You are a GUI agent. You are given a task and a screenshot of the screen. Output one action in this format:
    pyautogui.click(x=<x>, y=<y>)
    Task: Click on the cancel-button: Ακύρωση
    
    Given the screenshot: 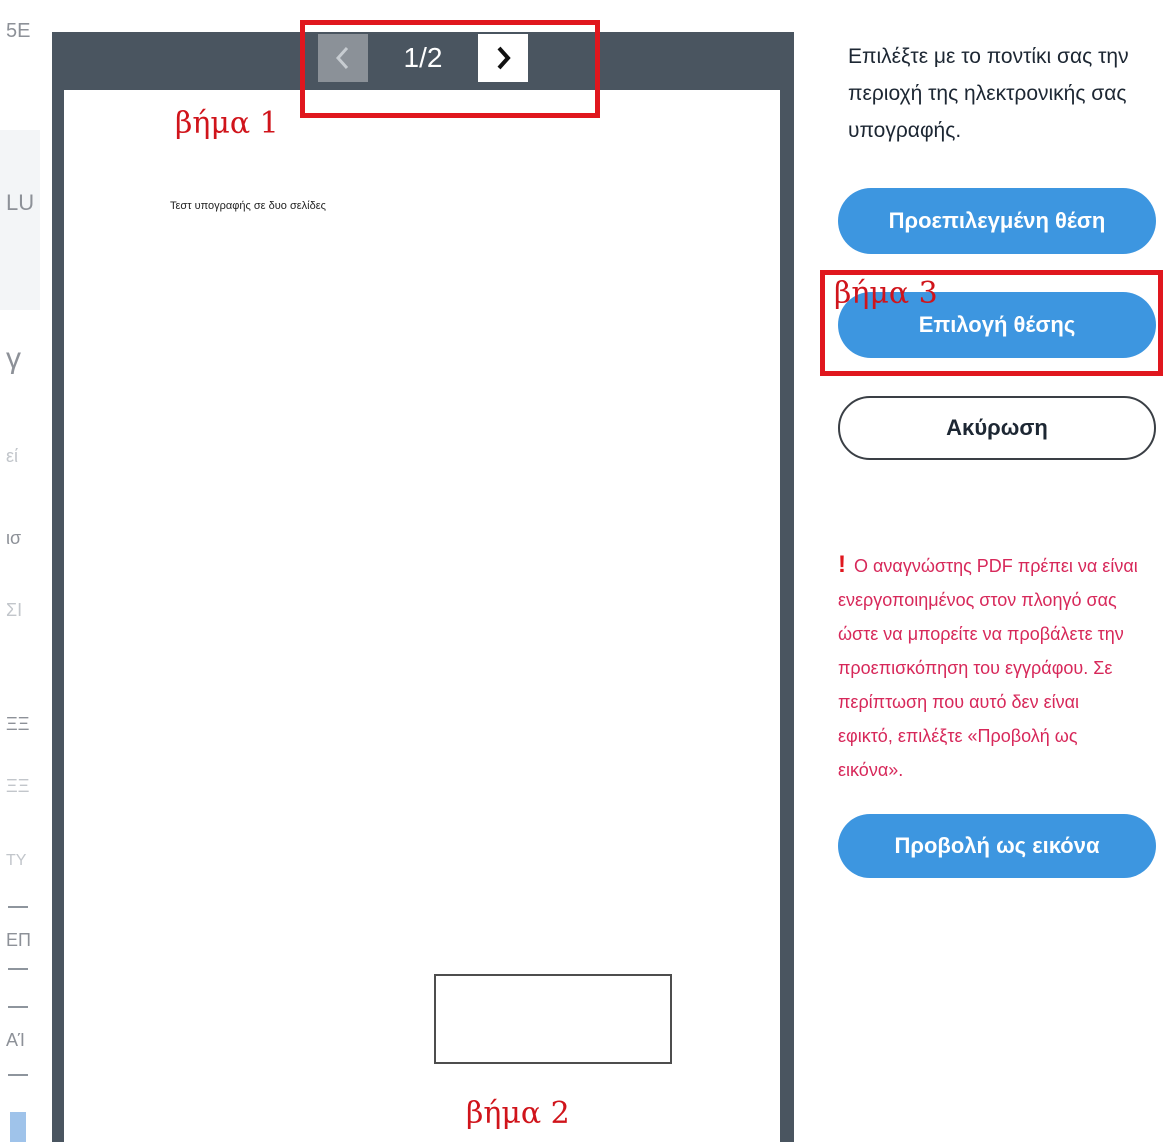 What is the action you would take?
    pyautogui.click(x=997, y=428)
    